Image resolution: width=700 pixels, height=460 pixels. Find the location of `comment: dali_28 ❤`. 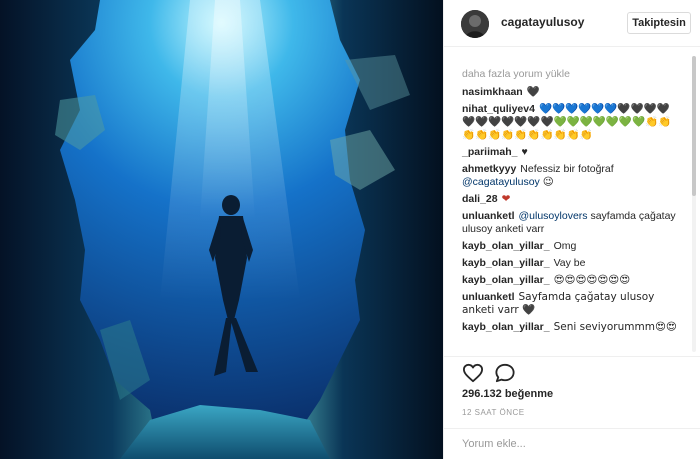

comment: dali_28 ❤ is located at coordinates (565, 199).